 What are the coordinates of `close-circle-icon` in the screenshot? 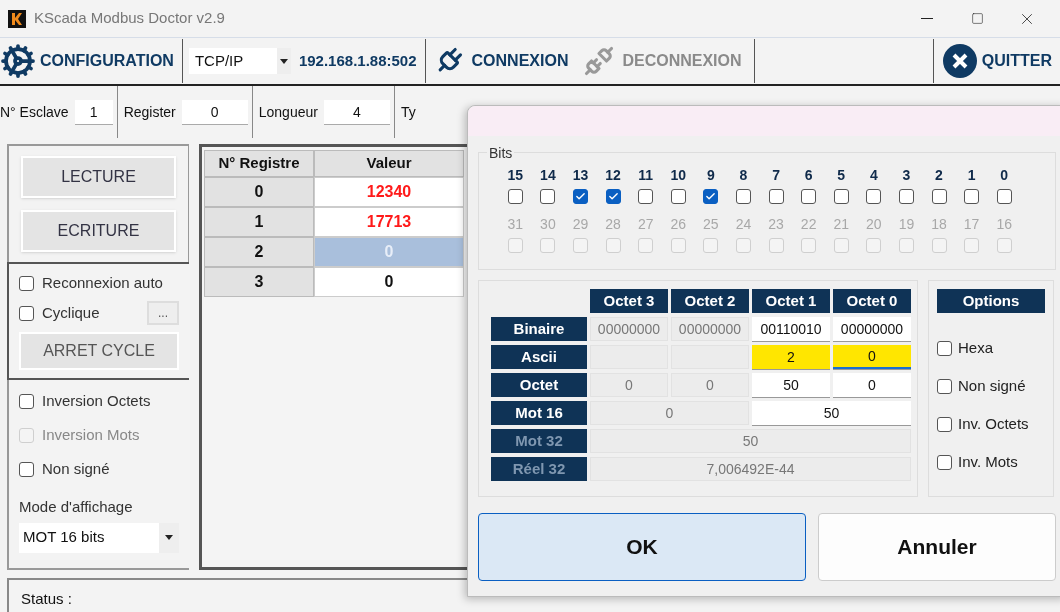 It's located at (959, 61).